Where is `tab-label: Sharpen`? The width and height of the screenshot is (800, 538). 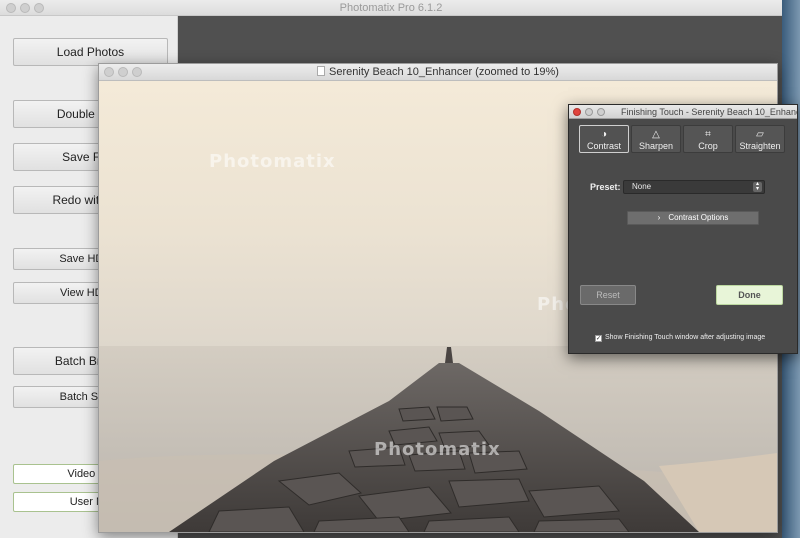
tab-label: Sharpen is located at coordinates (656, 146).